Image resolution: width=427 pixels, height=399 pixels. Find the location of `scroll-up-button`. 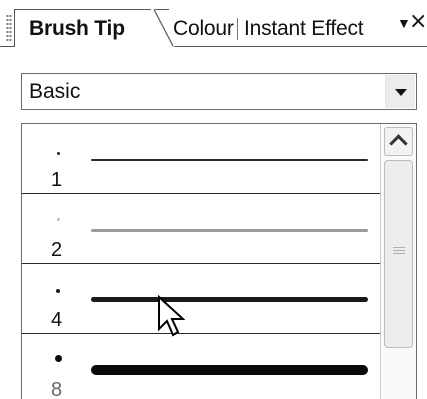

scroll-up-button is located at coordinates (398, 141).